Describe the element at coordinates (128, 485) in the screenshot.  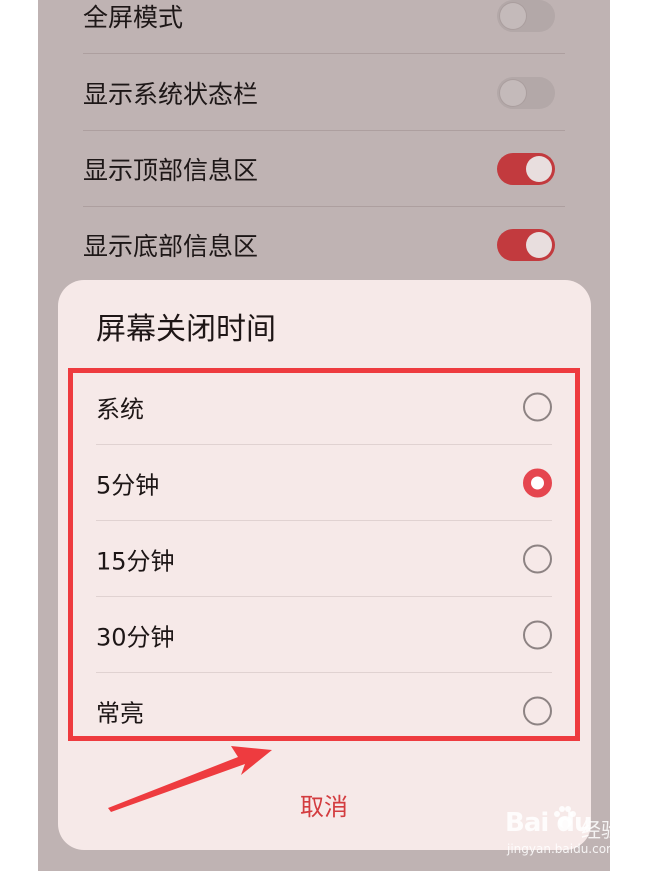
I see `option-label: 5分钟` at that location.